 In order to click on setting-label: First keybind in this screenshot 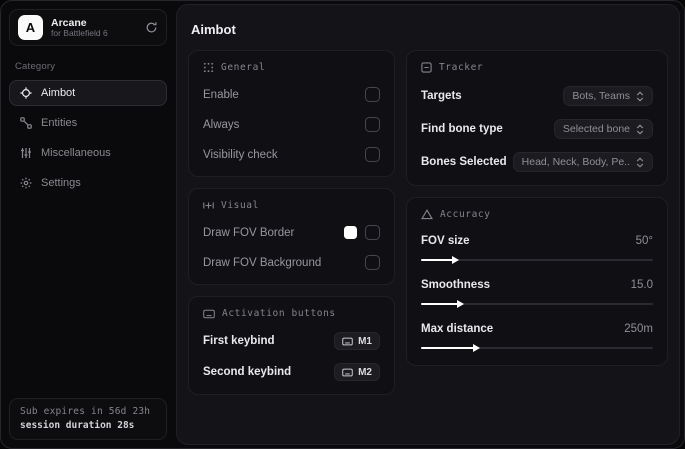, I will do `click(239, 341)`.